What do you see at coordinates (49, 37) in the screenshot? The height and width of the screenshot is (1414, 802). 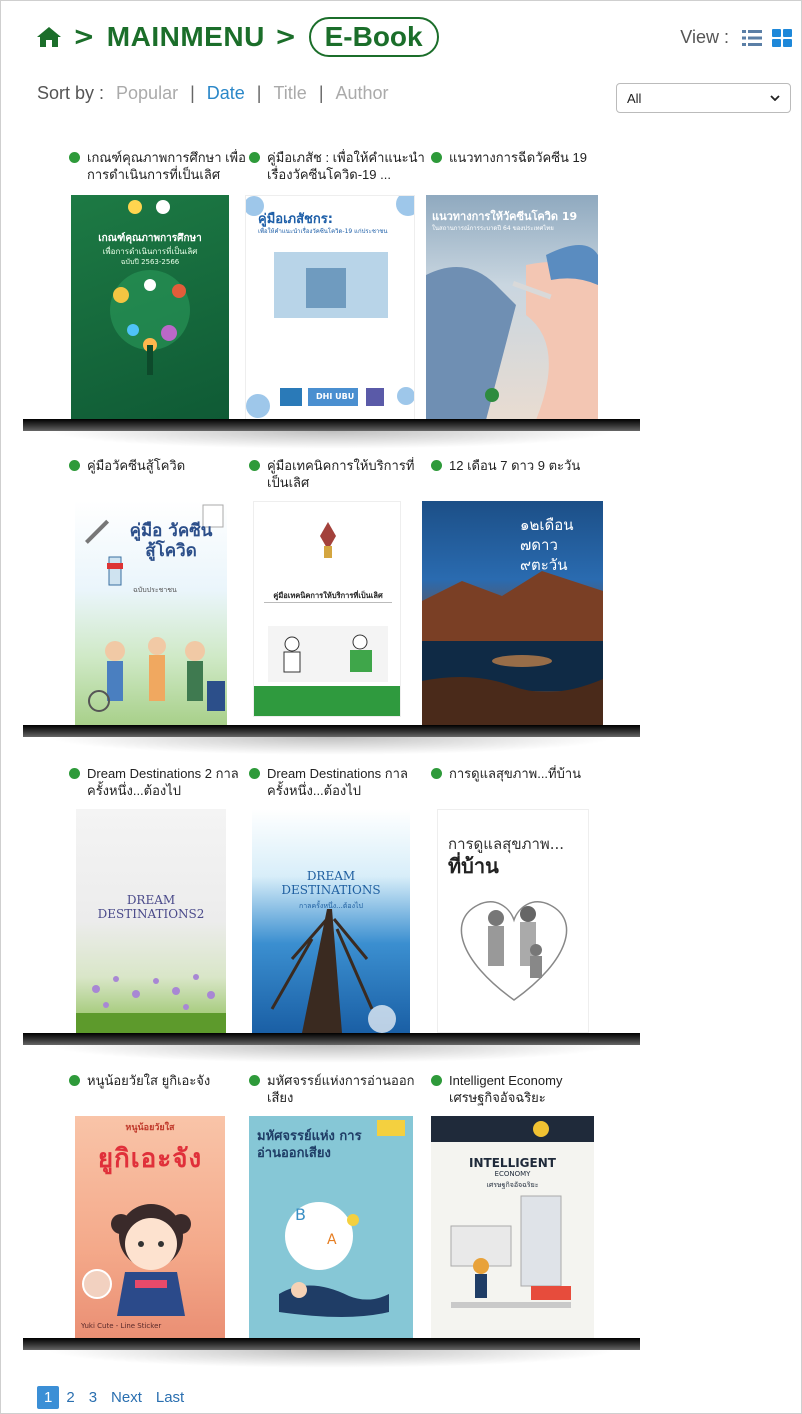 I see `home-icon` at bounding box center [49, 37].